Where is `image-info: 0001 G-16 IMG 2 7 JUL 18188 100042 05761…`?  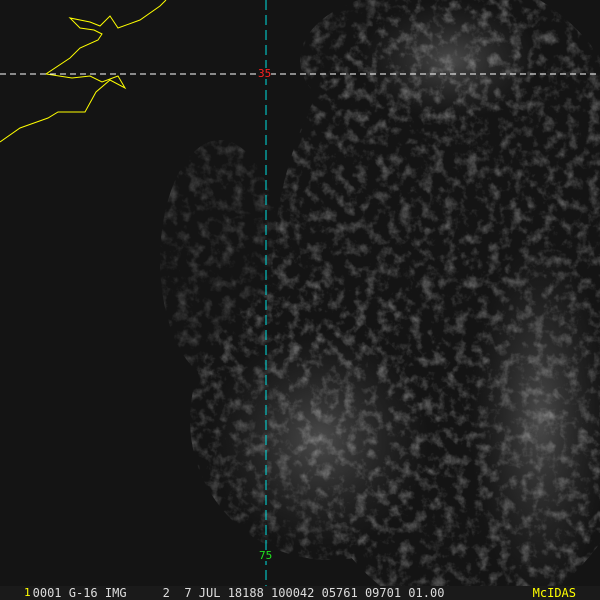
image-info: 0001 G-16 IMG 2 7 JUL 18188 100042 05761… is located at coordinates (238, 593).